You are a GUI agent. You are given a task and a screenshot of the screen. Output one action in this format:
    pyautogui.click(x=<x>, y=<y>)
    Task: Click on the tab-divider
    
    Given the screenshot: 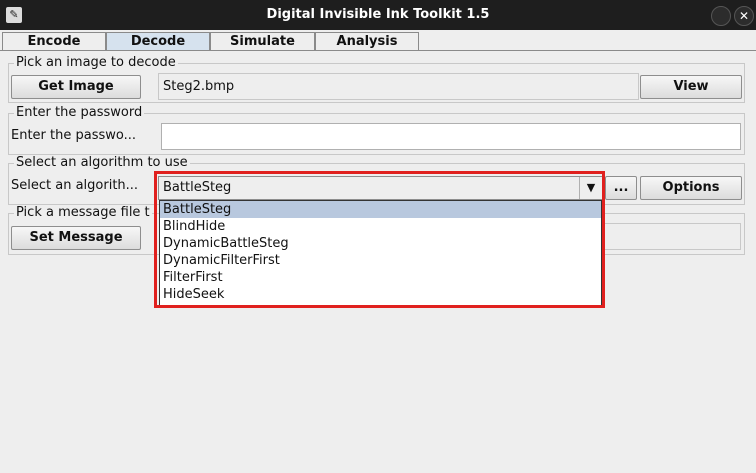 What is the action you would take?
    pyautogui.click(x=378, y=50)
    